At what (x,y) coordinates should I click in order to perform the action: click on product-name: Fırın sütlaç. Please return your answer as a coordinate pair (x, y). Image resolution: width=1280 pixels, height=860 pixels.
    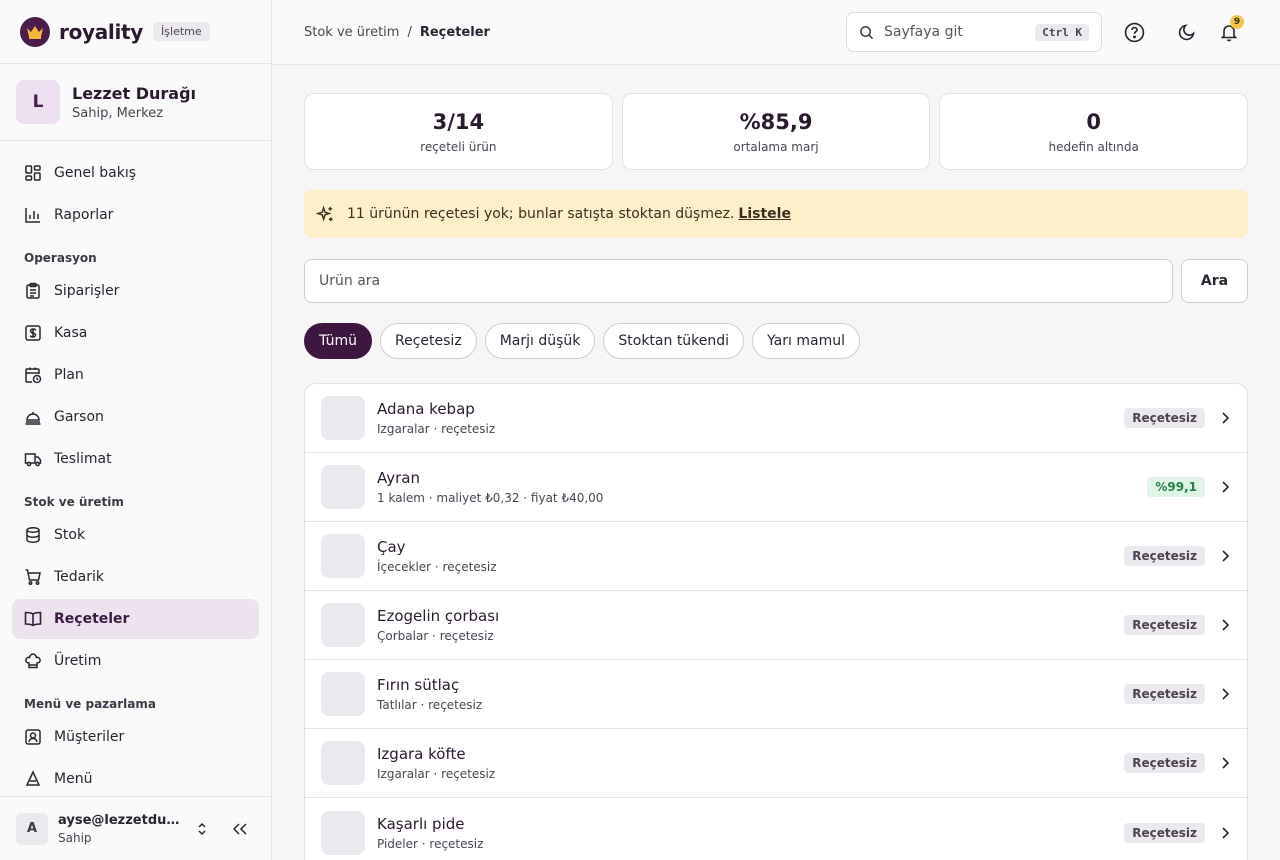
    Looking at the image, I should click on (418, 685).